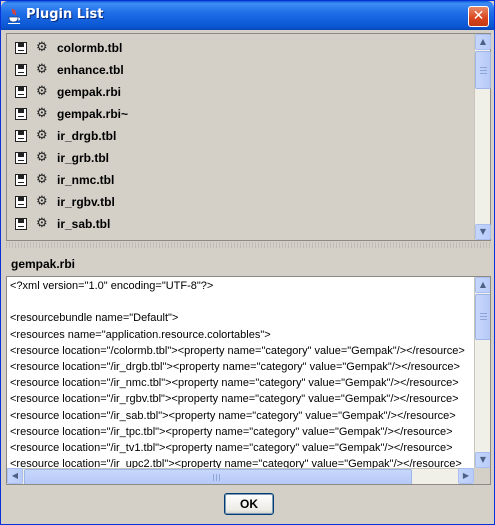 The height and width of the screenshot is (525, 495). What do you see at coordinates (483, 42) in the screenshot?
I see `scroll-up-button: ▲` at bounding box center [483, 42].